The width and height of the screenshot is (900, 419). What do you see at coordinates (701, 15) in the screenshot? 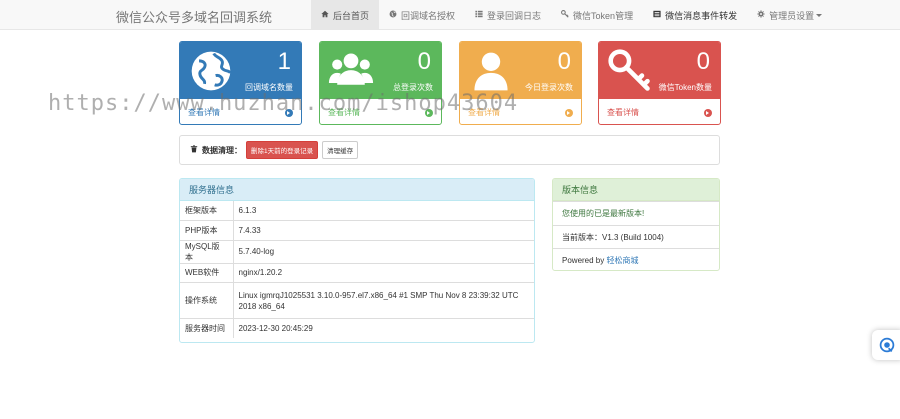
I see `nav-label: 微信消息事件转发` at bounding box center [701, 15].